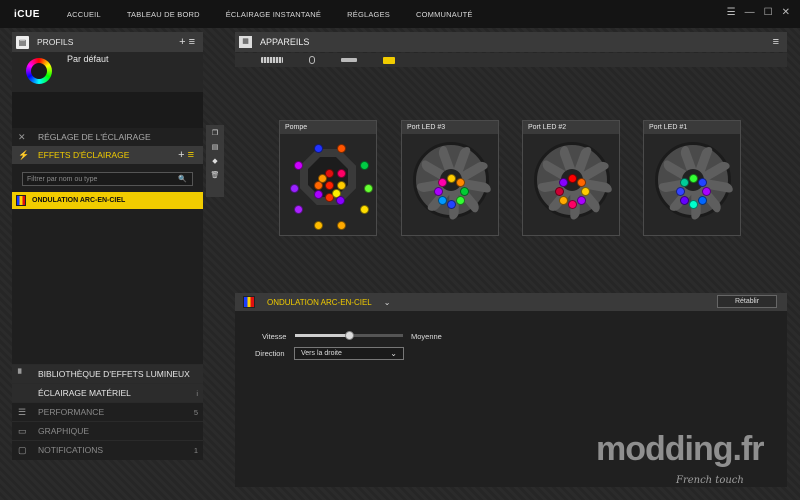 Image resolution: width=800 pixels, height=500 pixels. I want to click on close-button: ✕, so click(786, 13).